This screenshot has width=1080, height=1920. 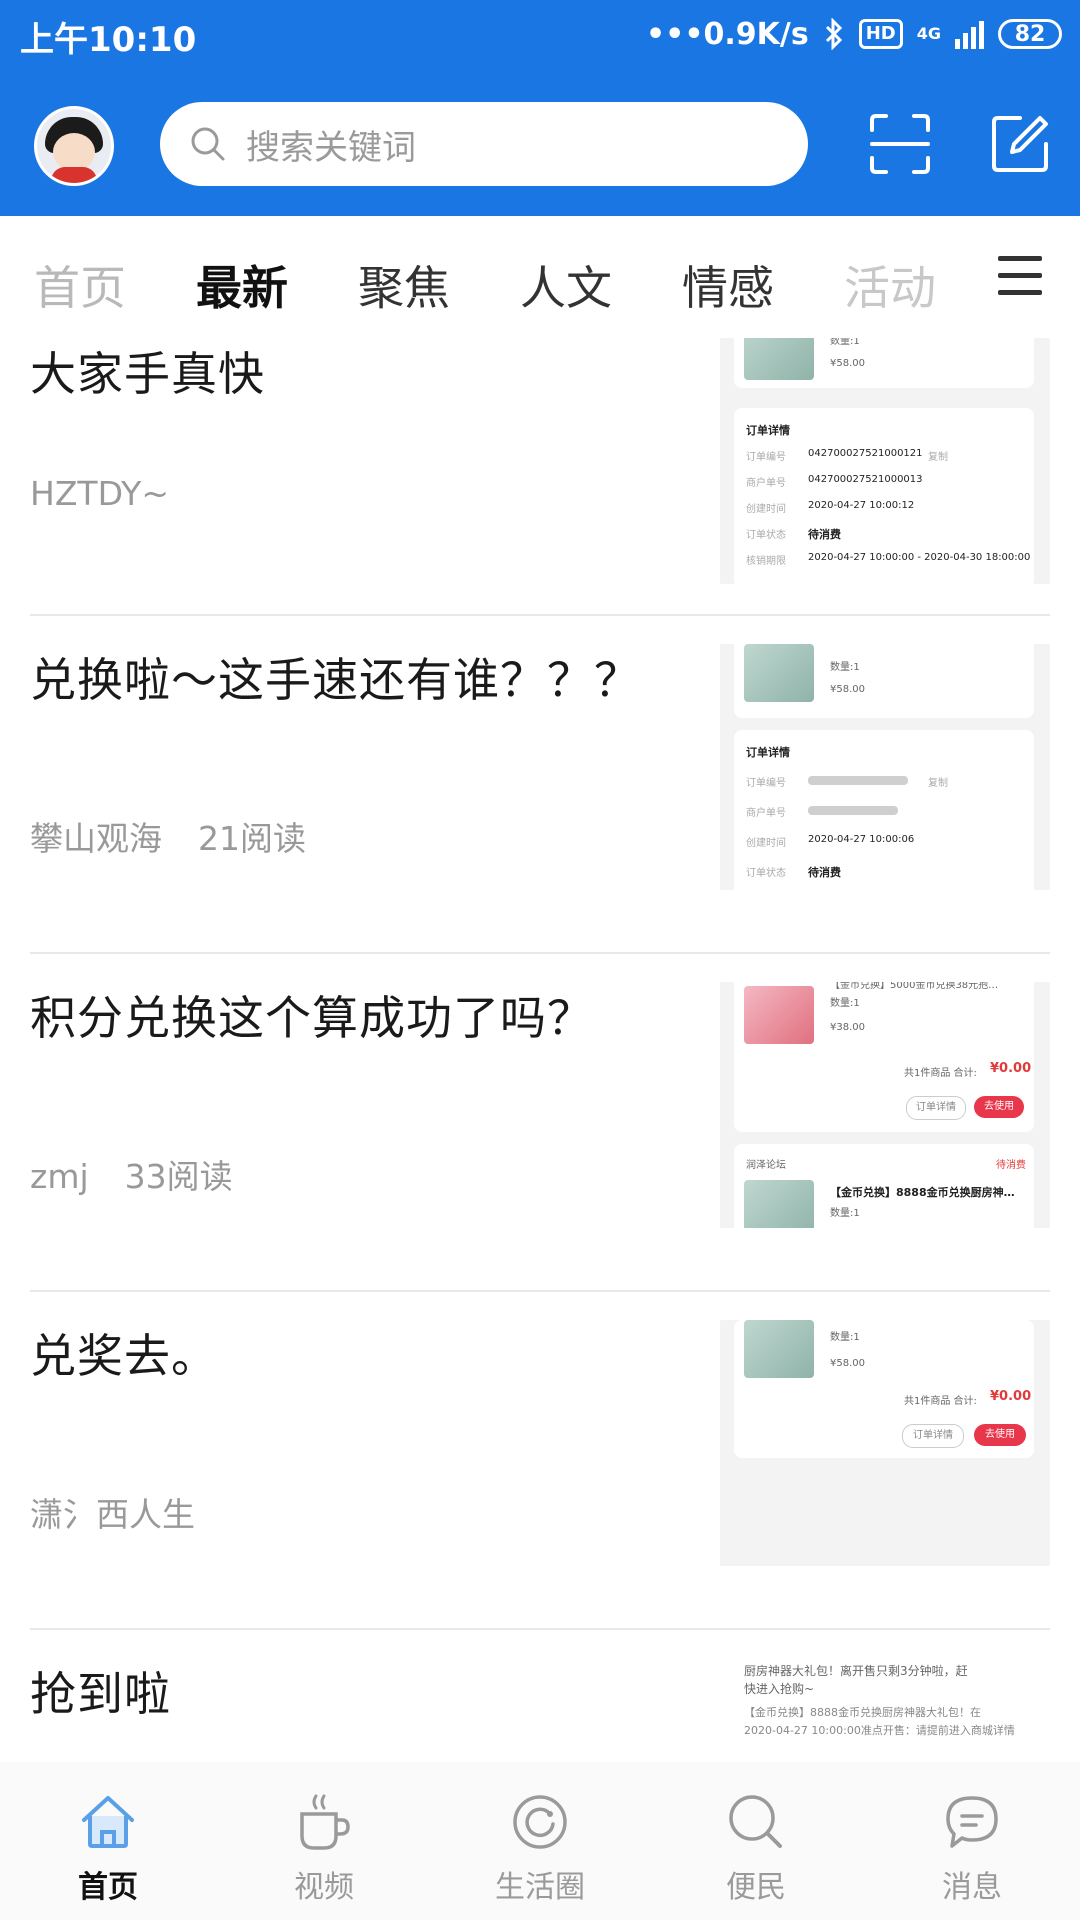 I want to click on status-time: 上午10:10, so click(x=108, y=40).